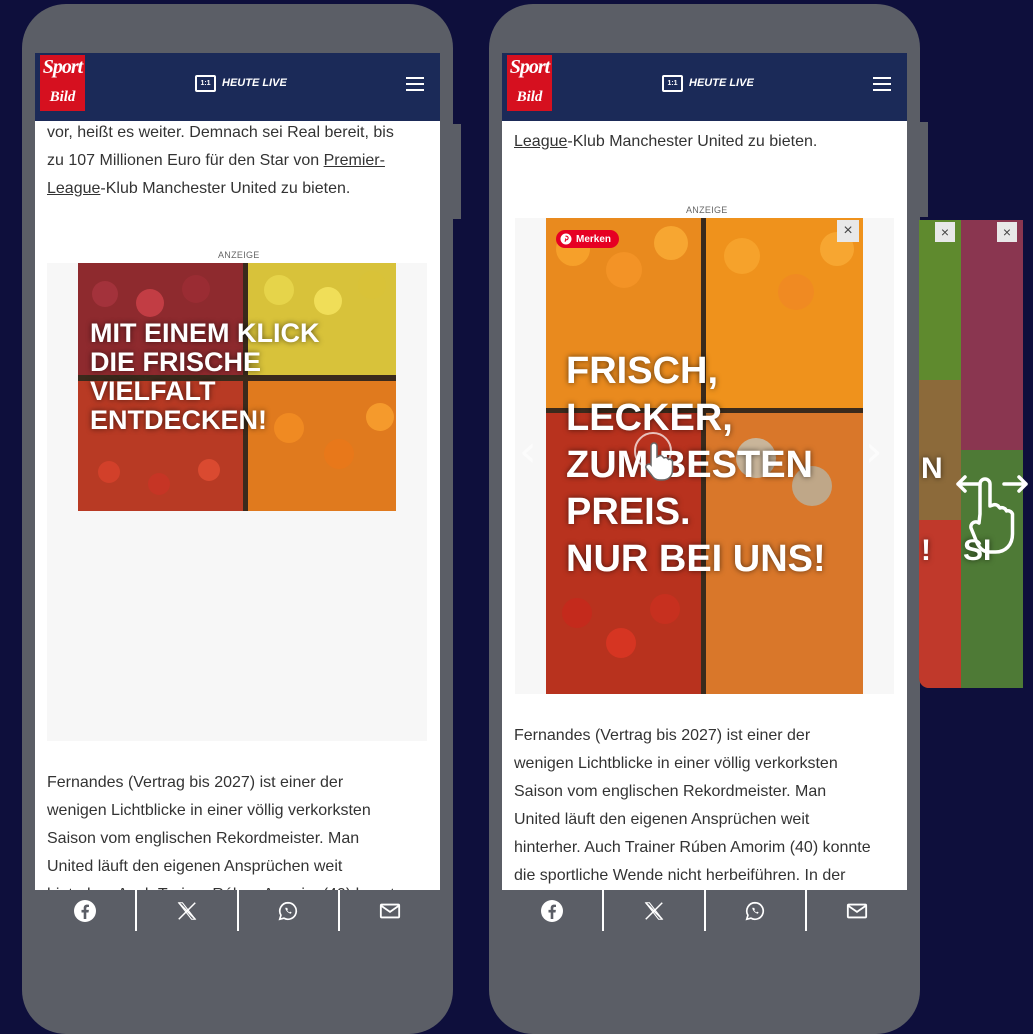  I want to click on ad-close-button: ×, so click(848, 231).